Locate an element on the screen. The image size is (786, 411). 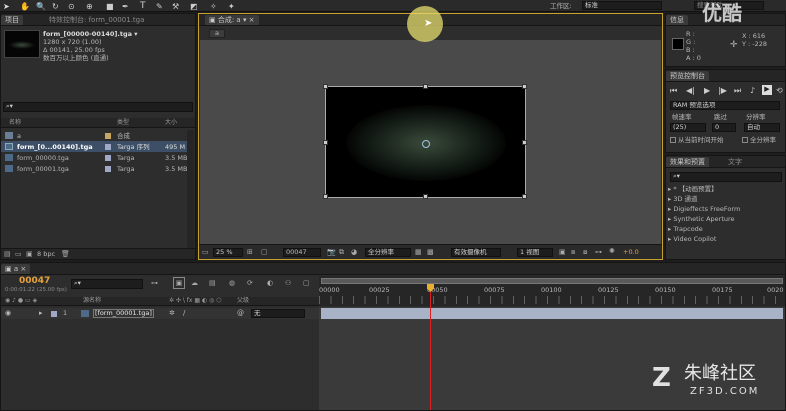
anchor-point-icon is located at coordinates (426, 144).